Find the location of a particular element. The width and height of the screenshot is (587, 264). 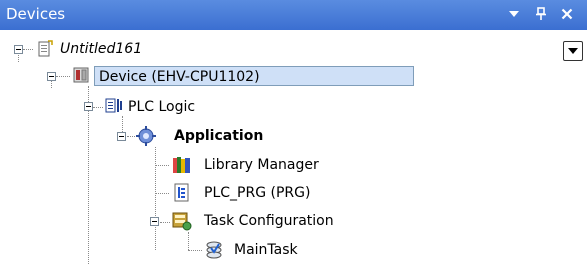

panel-menu-button is located at coordinates (514, 14).